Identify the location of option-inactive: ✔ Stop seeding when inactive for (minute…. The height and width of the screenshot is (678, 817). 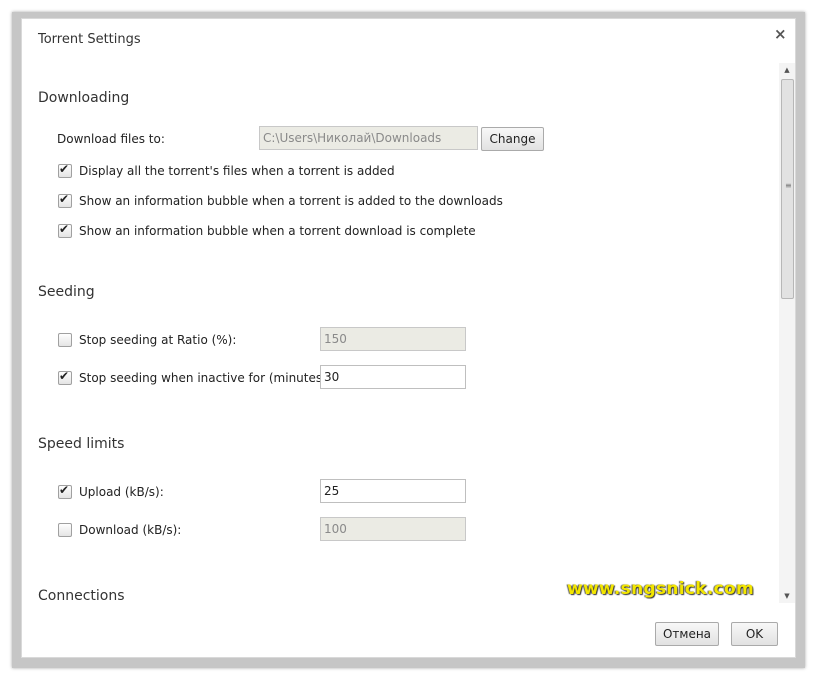
(194, 377).